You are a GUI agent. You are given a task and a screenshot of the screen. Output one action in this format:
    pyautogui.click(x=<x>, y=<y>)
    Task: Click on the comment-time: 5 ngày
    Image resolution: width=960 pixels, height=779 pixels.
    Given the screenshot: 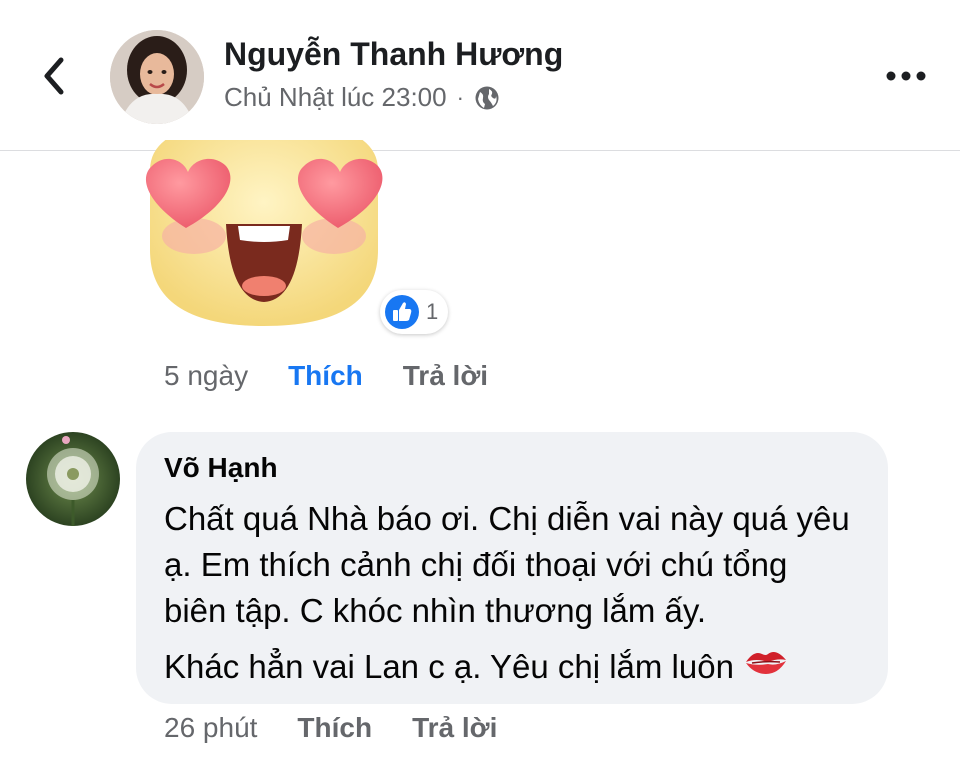 What is the action you would take?
    pyautogui.click(x=206, y=376)
    